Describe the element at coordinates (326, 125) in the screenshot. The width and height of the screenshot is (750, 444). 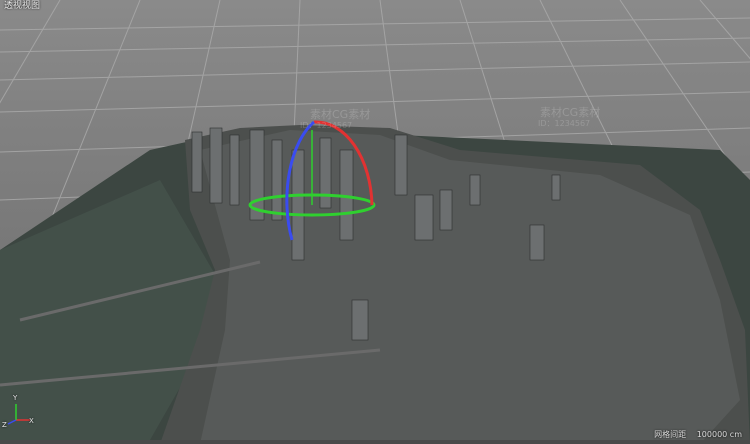
I see `watermark-id: ID：1234567` at that location.